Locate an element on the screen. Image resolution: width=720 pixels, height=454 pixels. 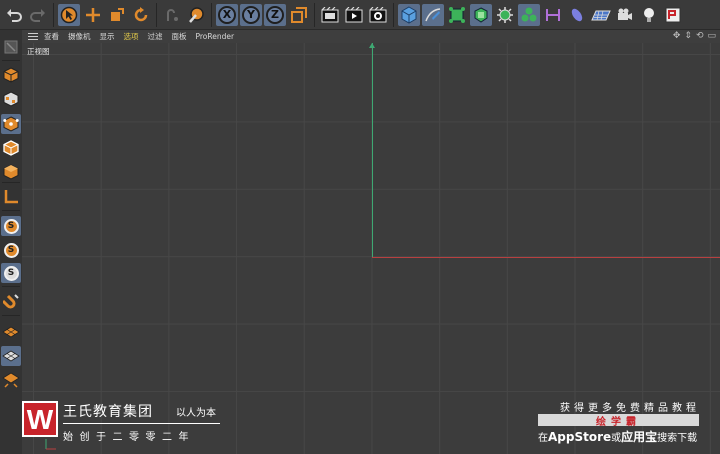
viewport-label: 正视图 is located at coordinates (38, 51).